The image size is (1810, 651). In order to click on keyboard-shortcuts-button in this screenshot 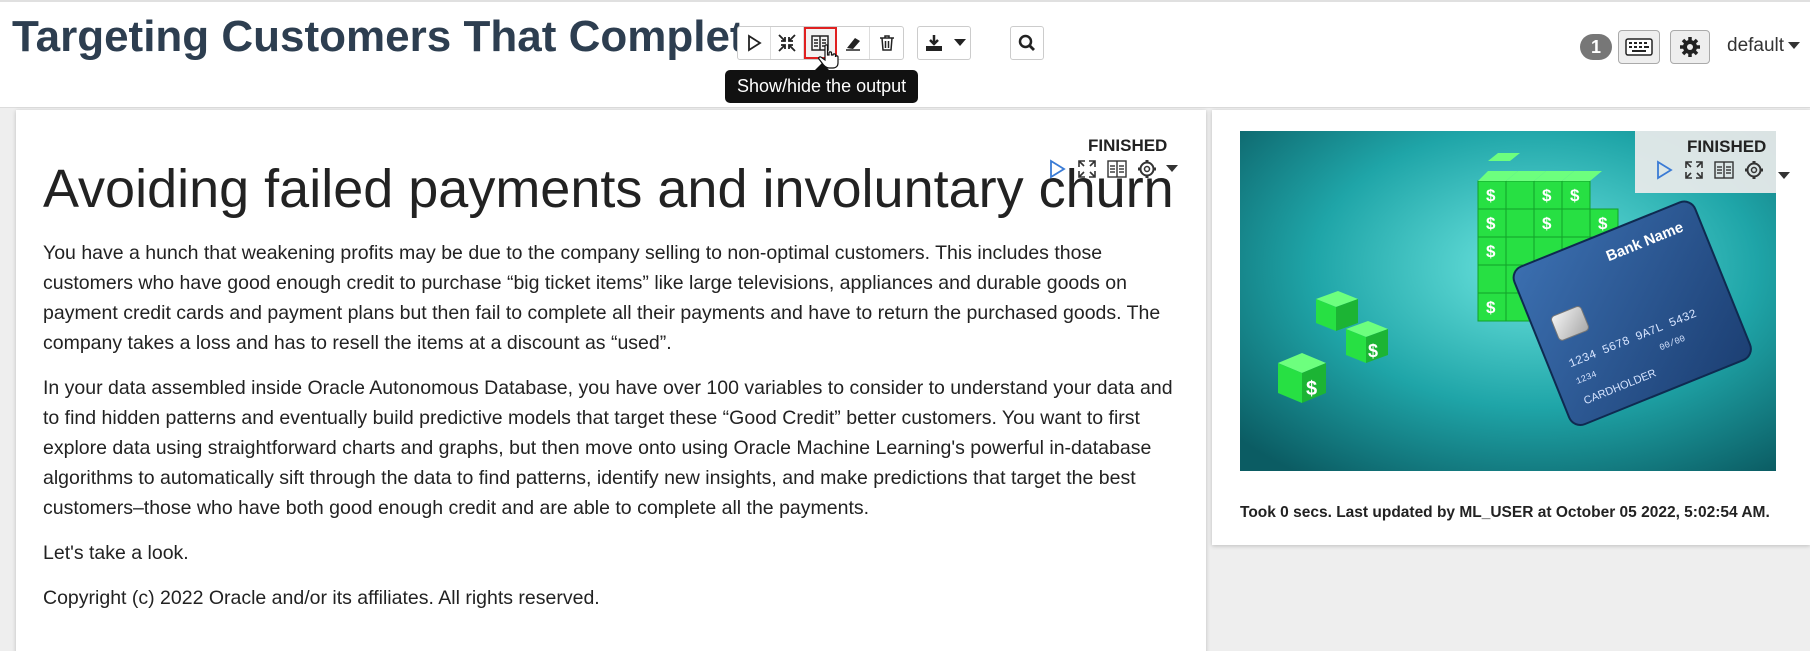, I will do `click(1639, 47)`.